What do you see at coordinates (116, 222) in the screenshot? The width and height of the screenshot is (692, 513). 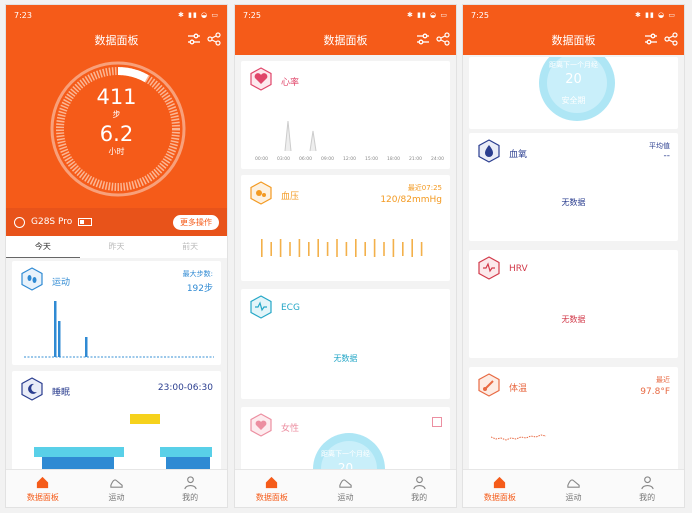 I see `device-bar: G28S Pro 更多操作` at bounding box center [116, 222].